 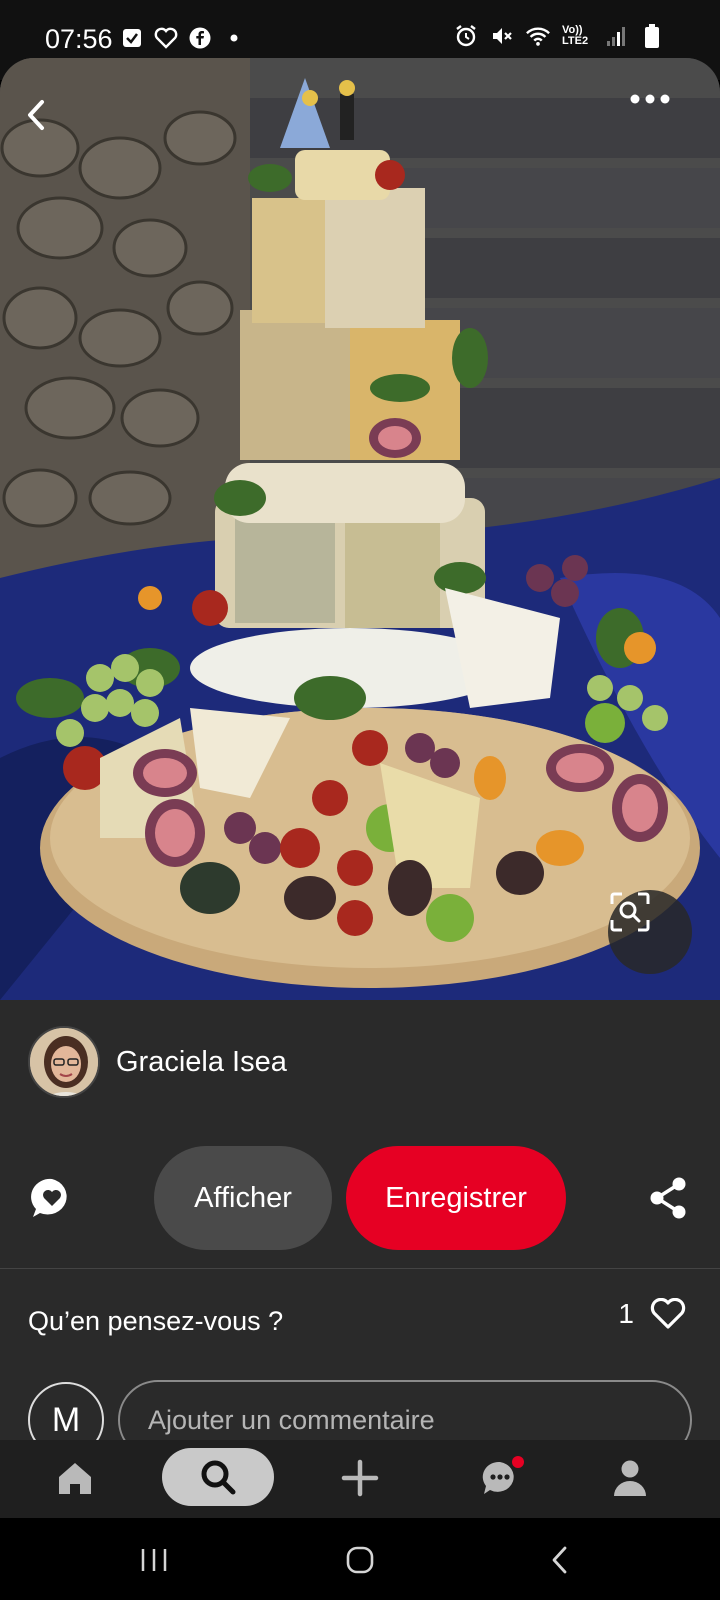 I want to click on home-icon, so click(x=75, y=1478).